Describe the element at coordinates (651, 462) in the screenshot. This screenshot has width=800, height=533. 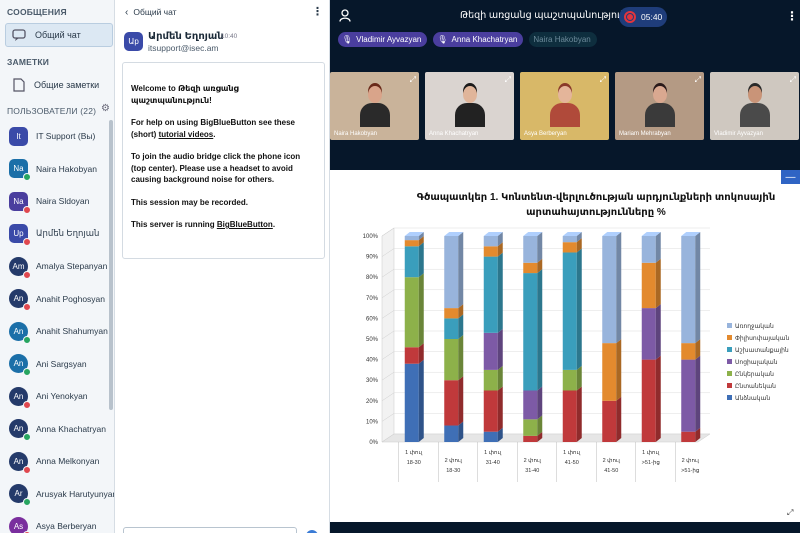
I see `x-tick-label: >51-ից` at that location.